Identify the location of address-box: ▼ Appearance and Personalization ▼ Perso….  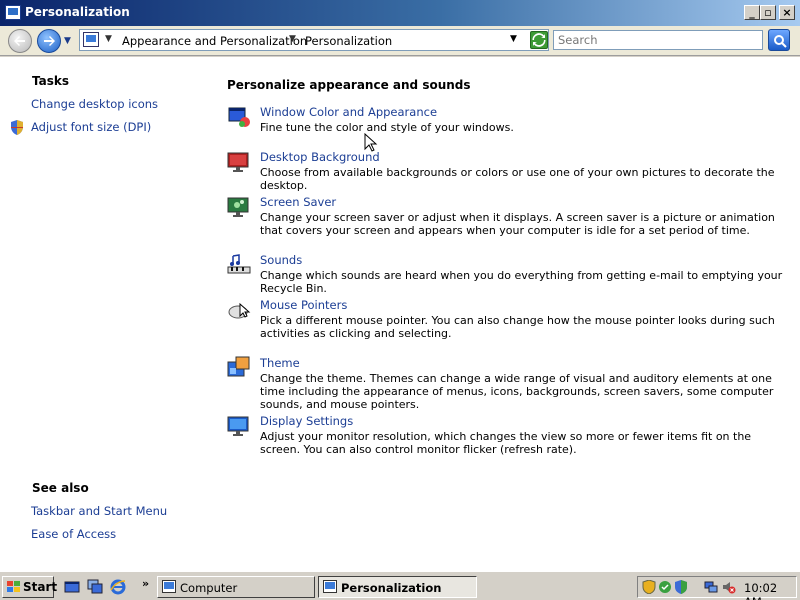
(314, 40).